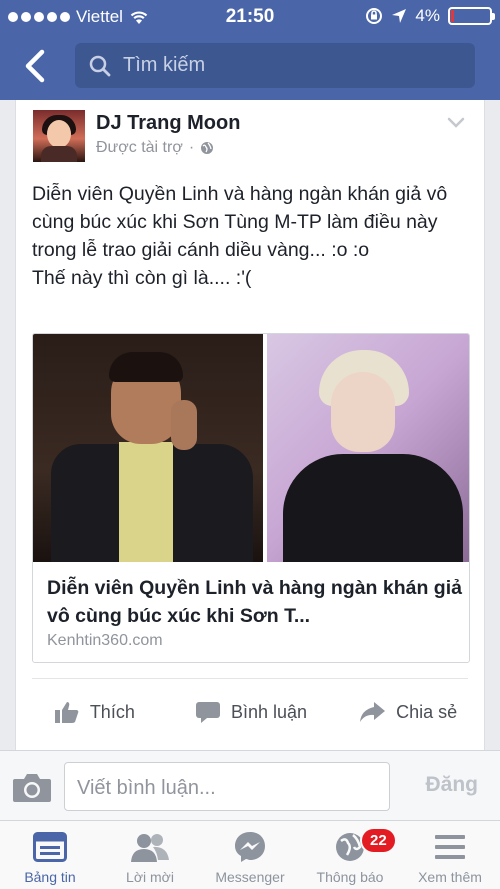  I want to click on divider, so click(250, 678).